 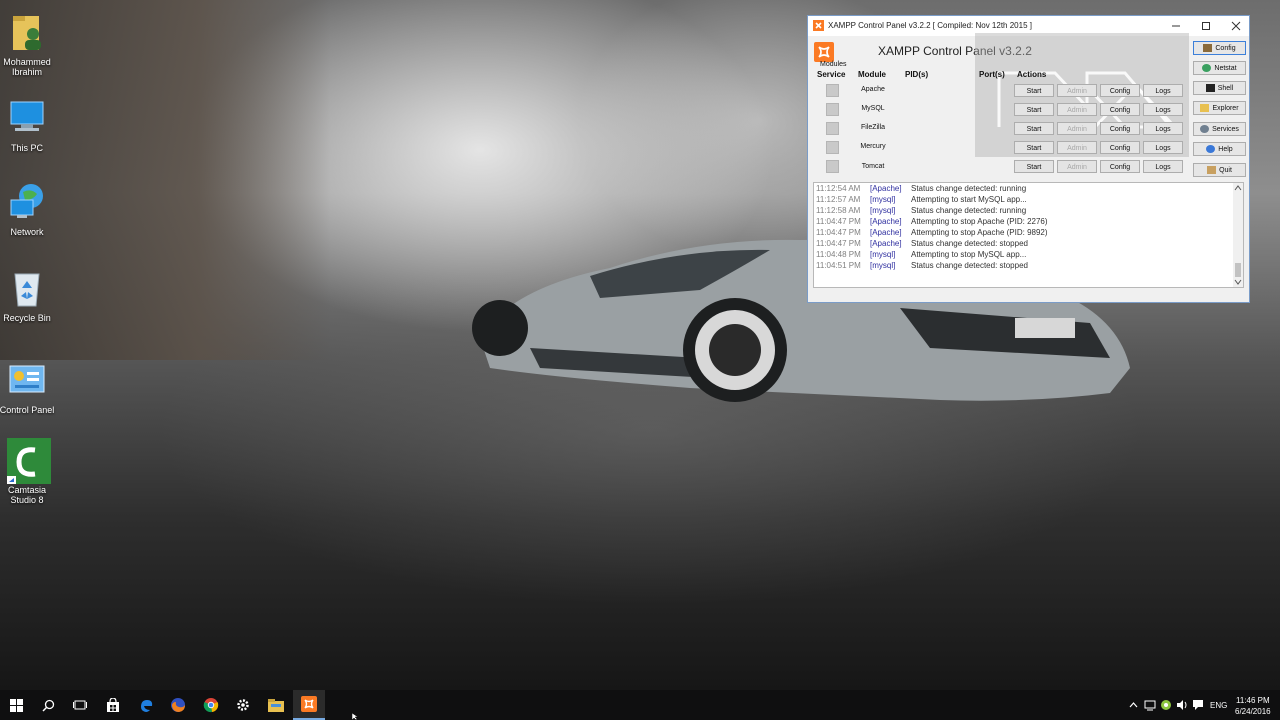 What do you see at coordinates (1219, 48) in the screenshot?
I see `side-config-button: Config` at bounding box center [1219, 48].